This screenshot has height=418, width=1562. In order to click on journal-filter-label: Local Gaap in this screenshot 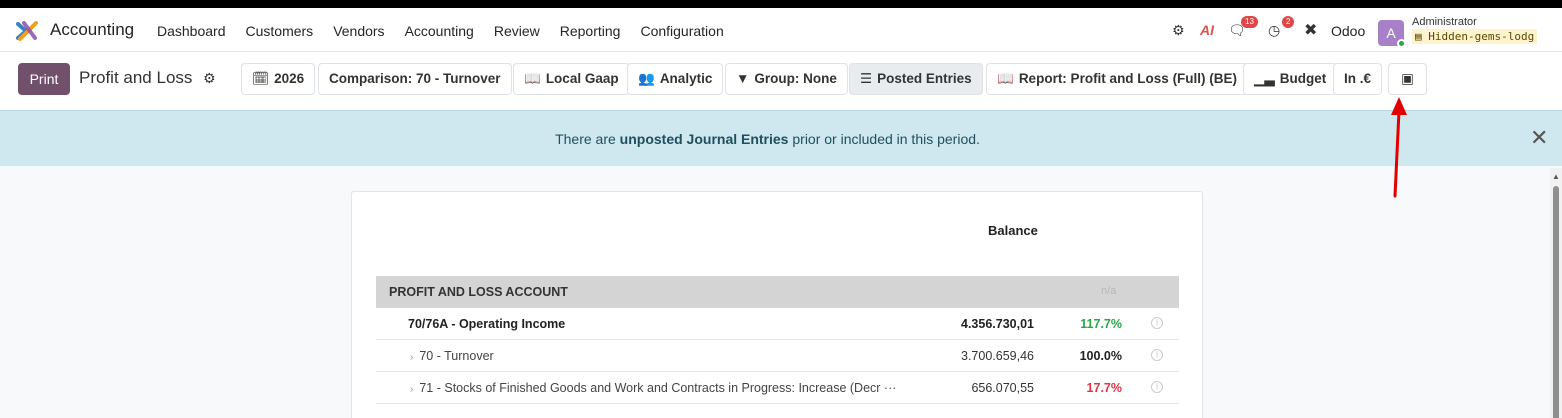, I will do `click(582, 78)`.